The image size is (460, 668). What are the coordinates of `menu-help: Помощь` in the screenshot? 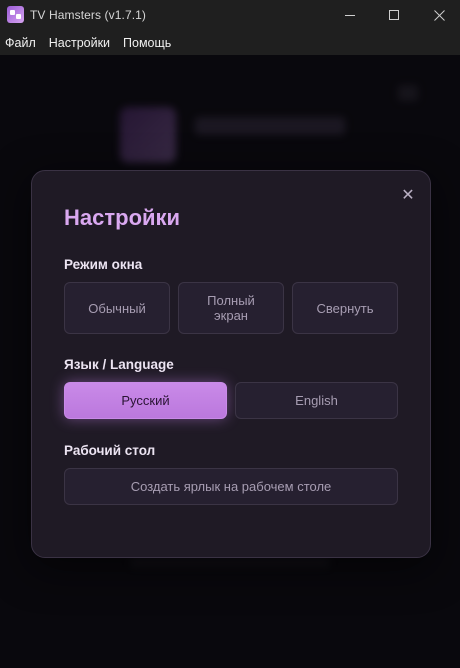 It's located at (147, 43).